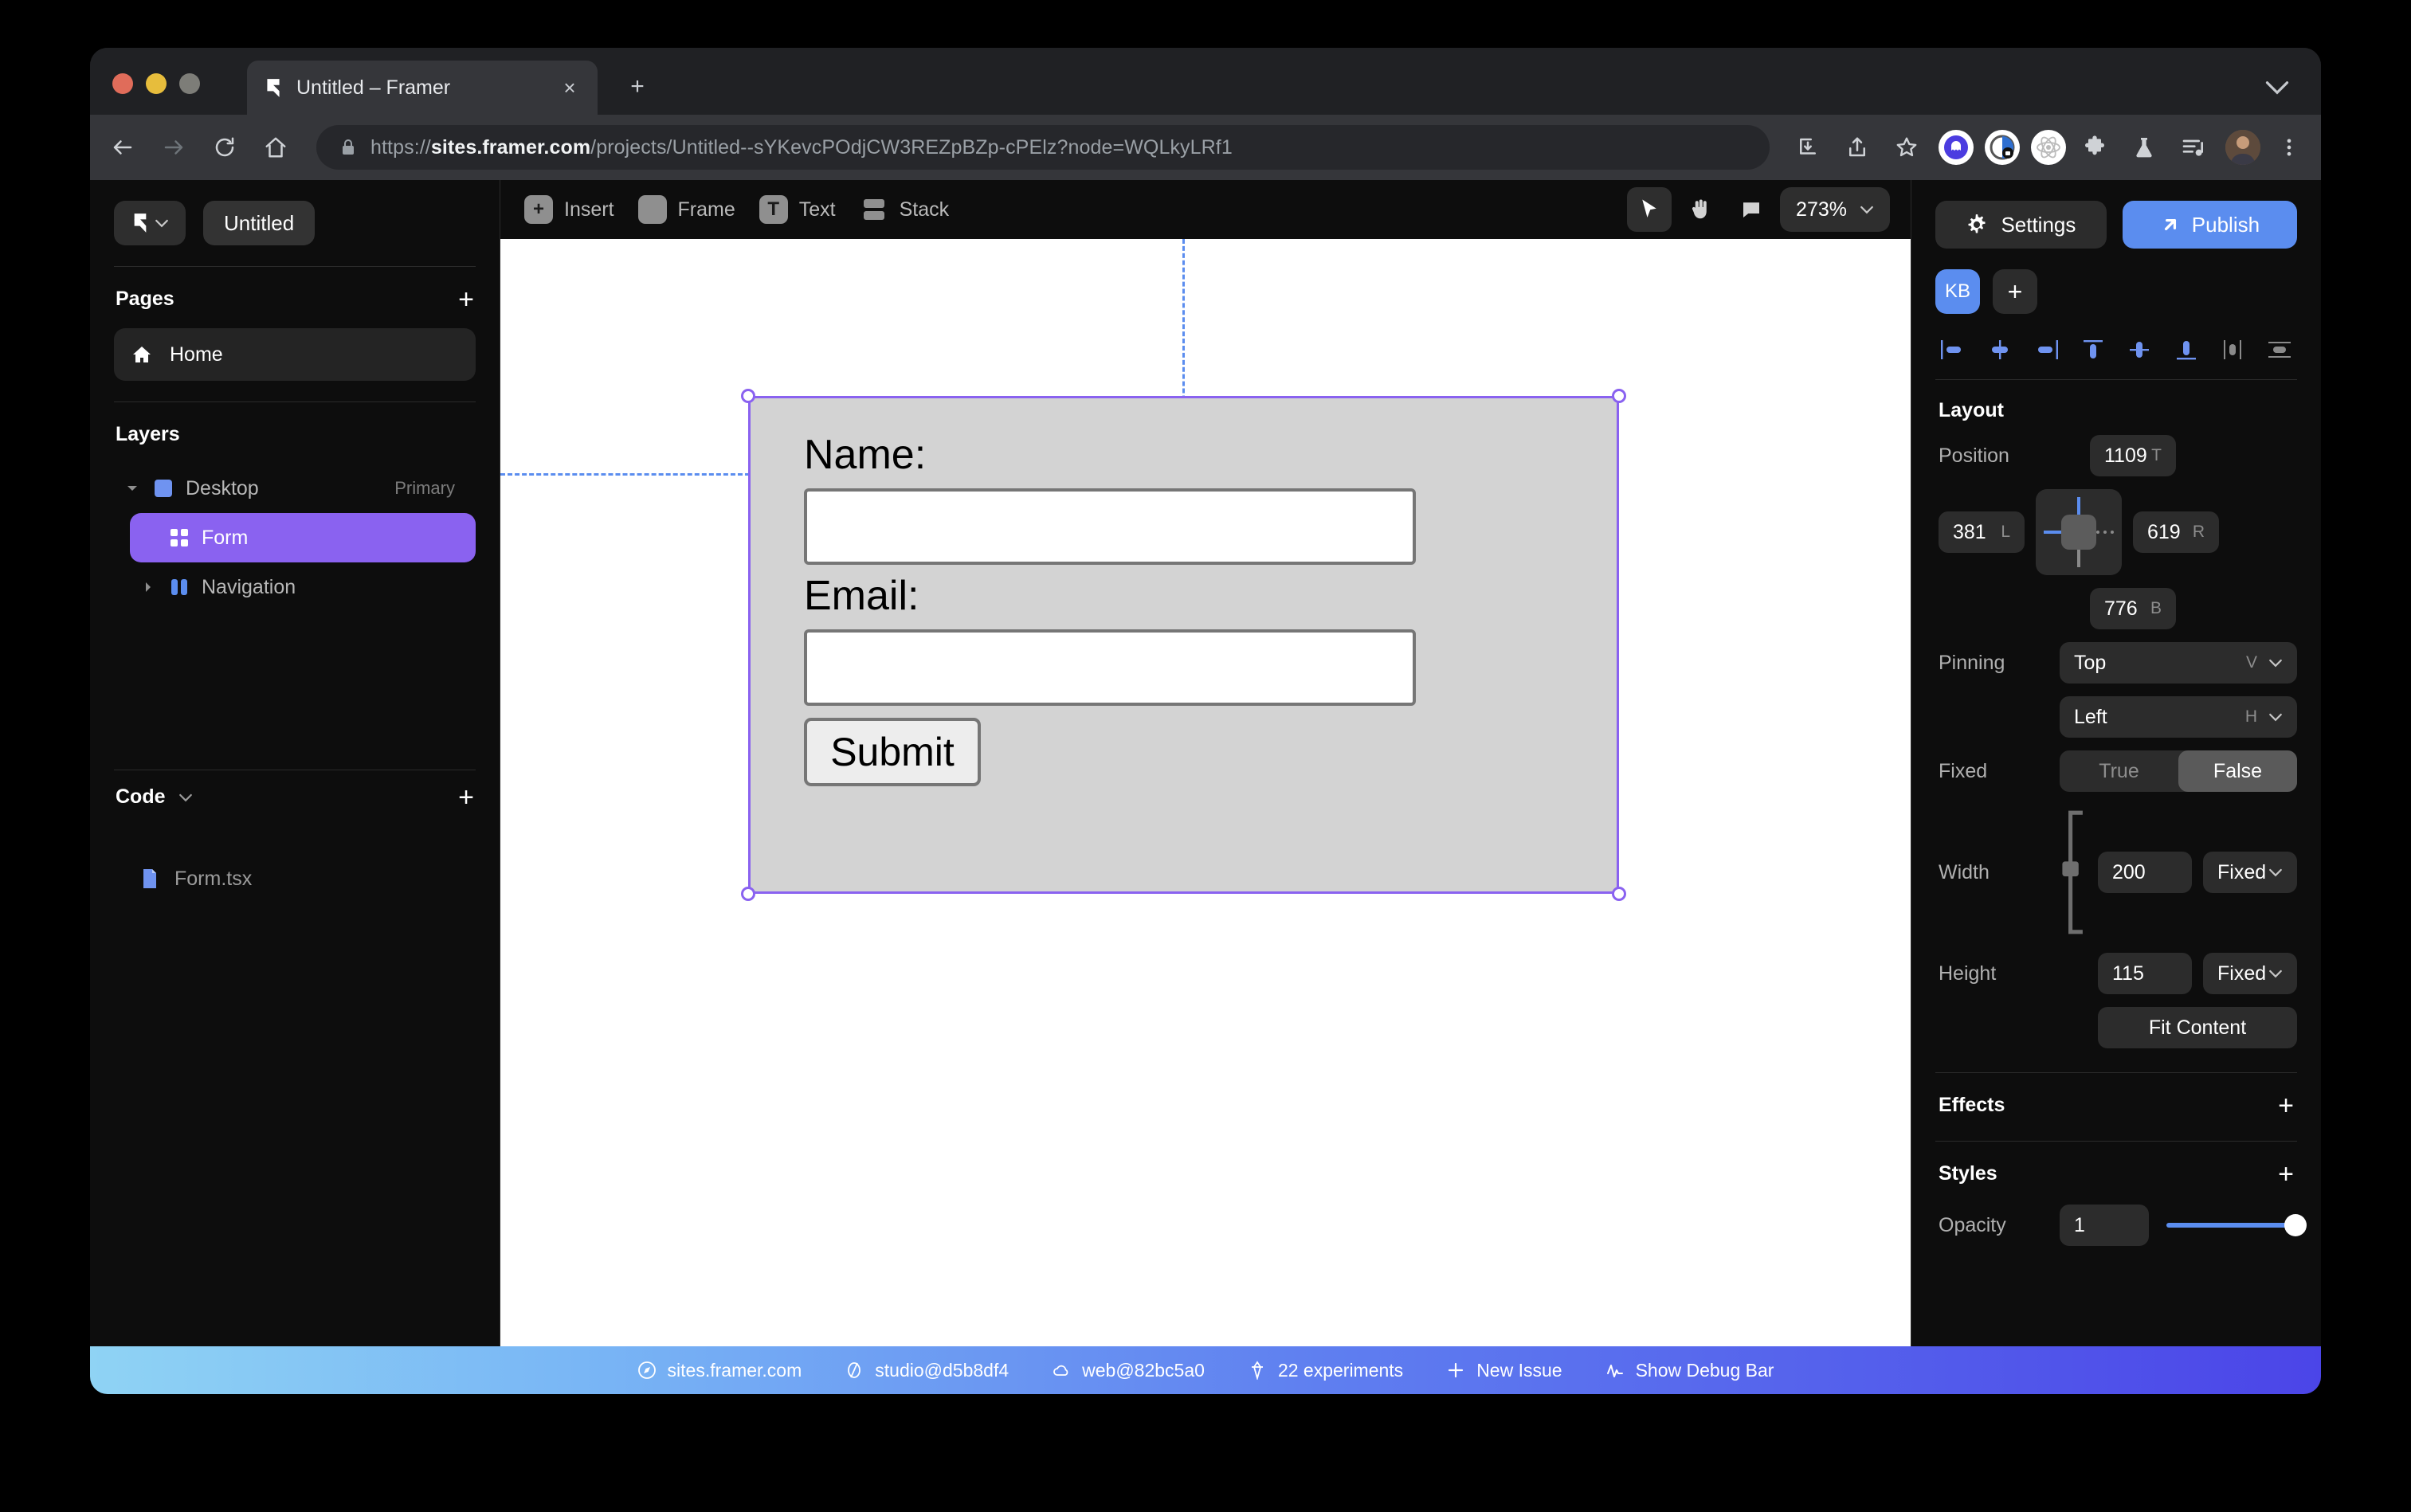  I want to click on align-bottom-icon, so click(2187, 350).